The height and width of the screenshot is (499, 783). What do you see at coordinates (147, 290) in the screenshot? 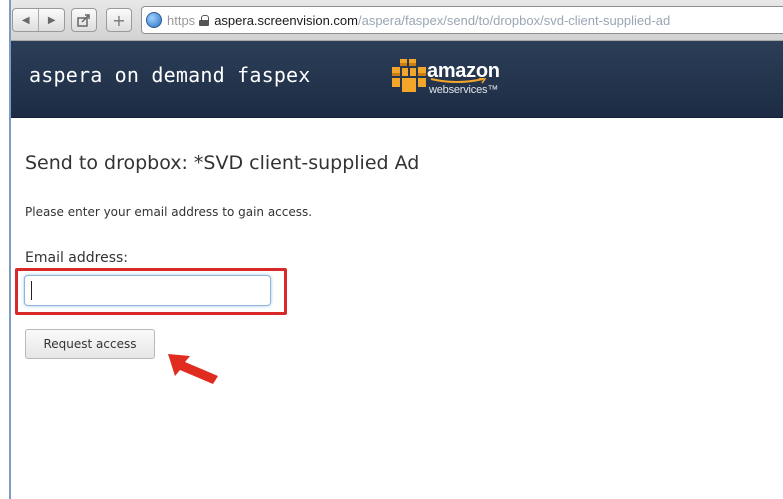
I see `email-field` at bounding box center [147, 290].